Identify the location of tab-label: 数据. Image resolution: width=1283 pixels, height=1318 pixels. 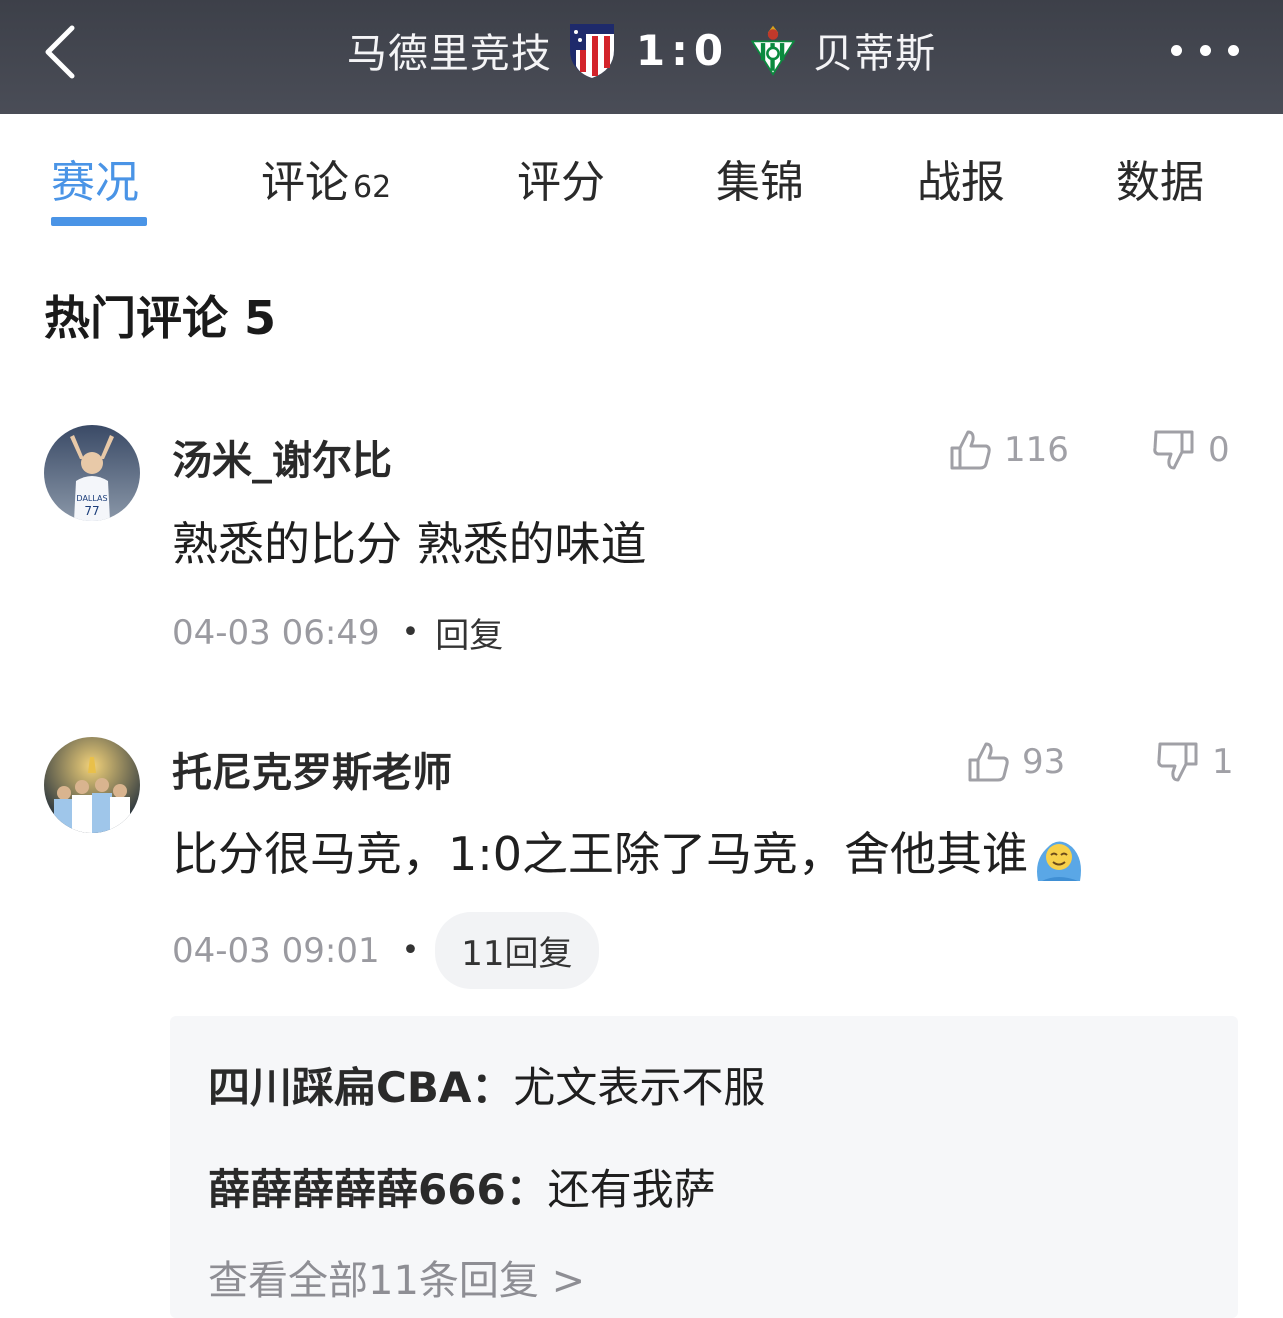
(1160, 182).